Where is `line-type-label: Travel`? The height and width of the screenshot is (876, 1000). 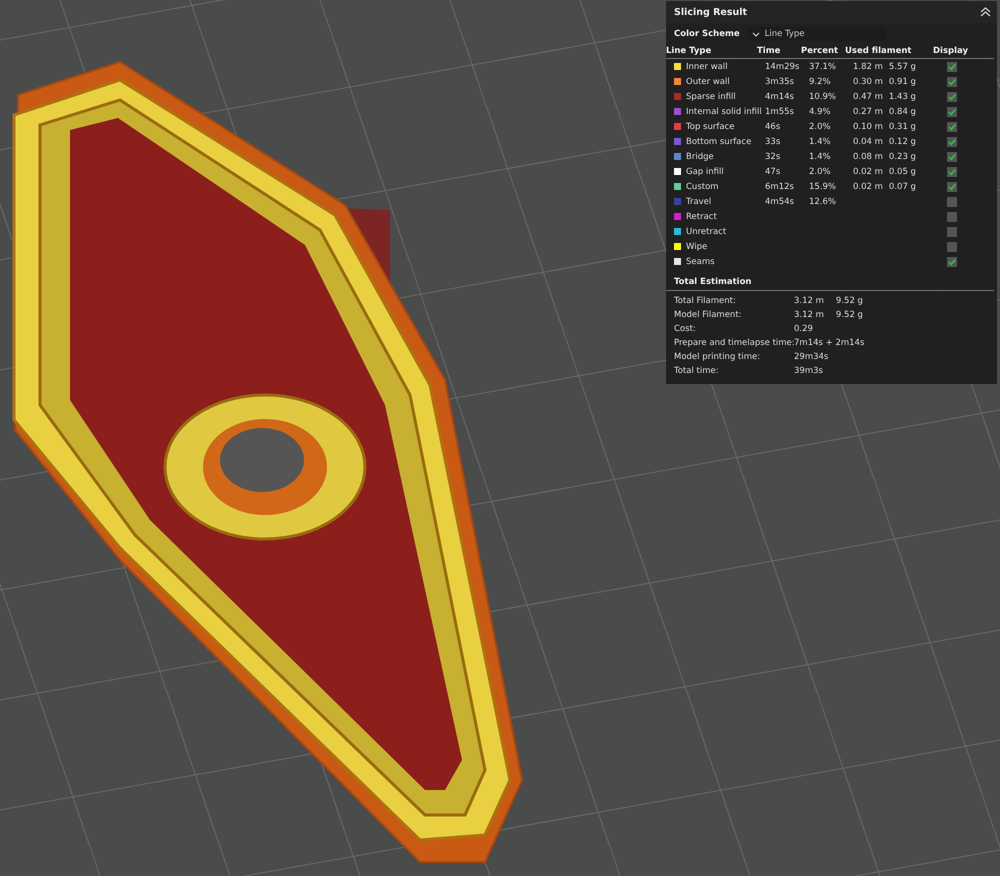 line-type-label: Travel is located at coordinates (699, 201).